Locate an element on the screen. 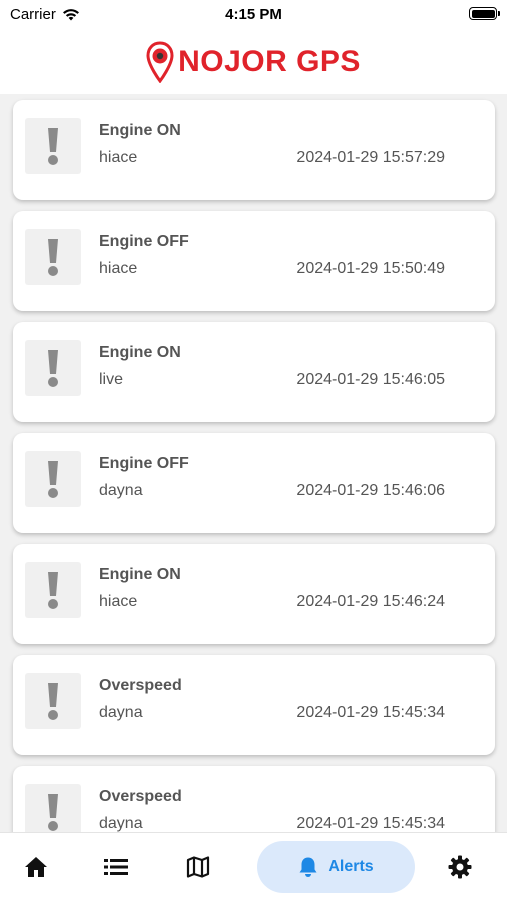 The width and height of the screenshot is (507, 900). brand-logo: NOJOR GPS is located at coordinates (253, 62).